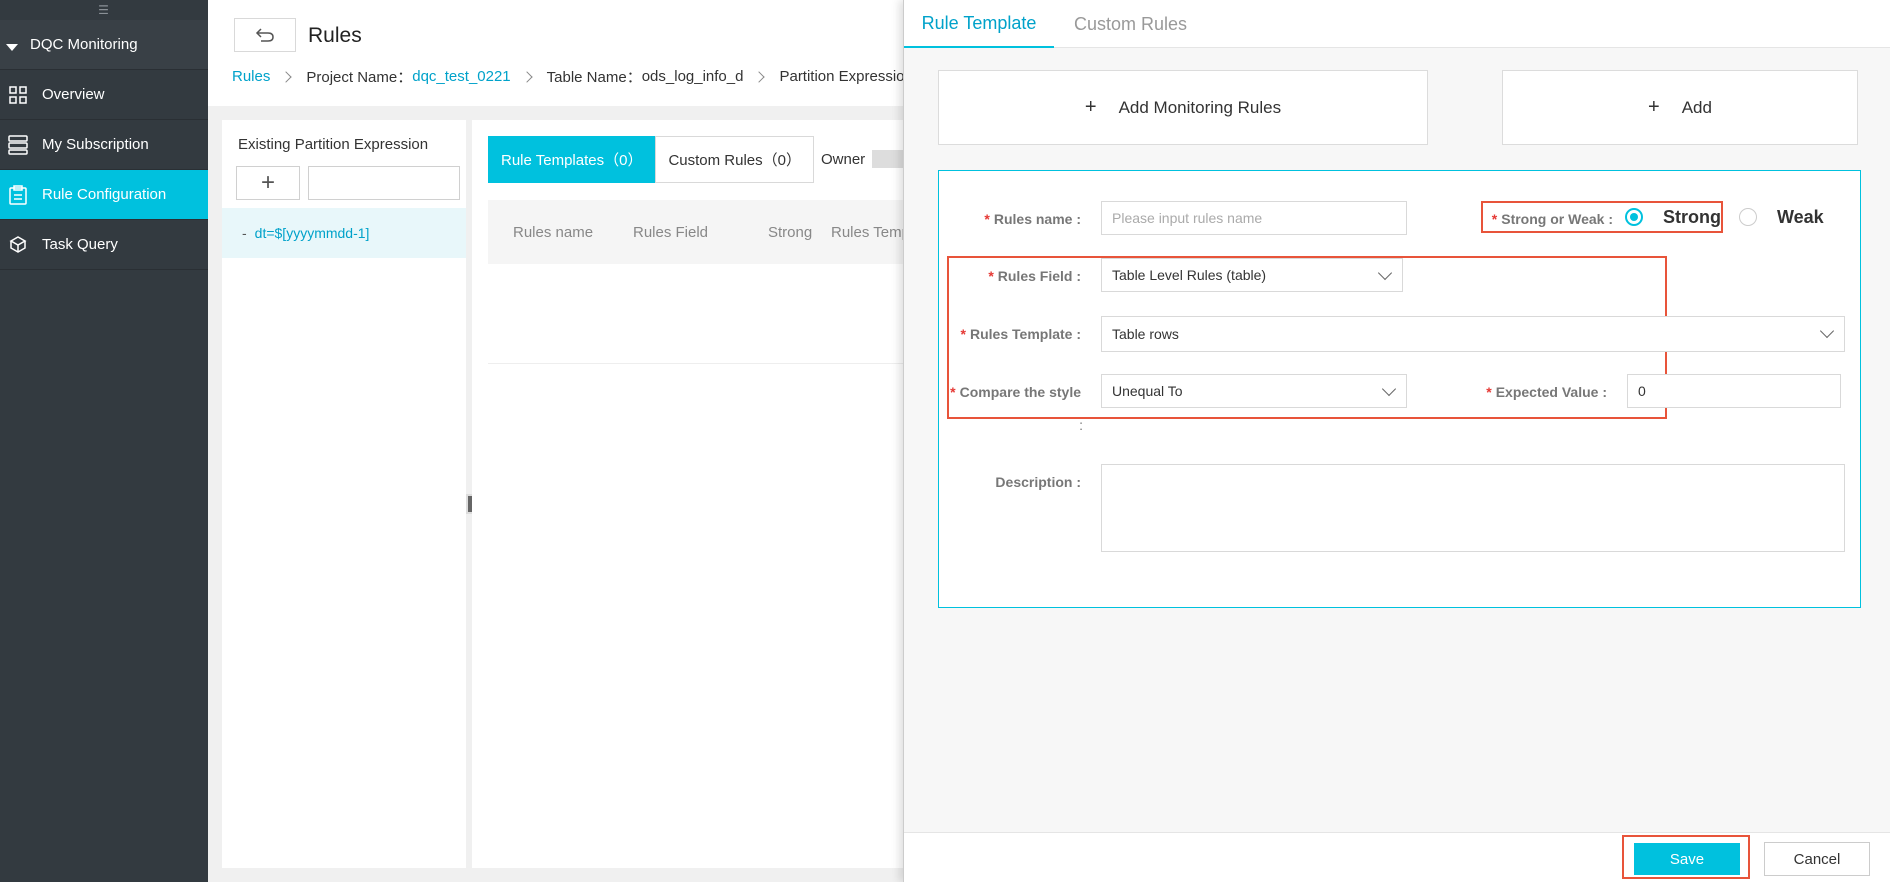 The width and height of the screenshot is (1890, 882). Describe the element at coordinates (1817, 859) in the screenshot. I see `cancel-button: Cancel` at that location.